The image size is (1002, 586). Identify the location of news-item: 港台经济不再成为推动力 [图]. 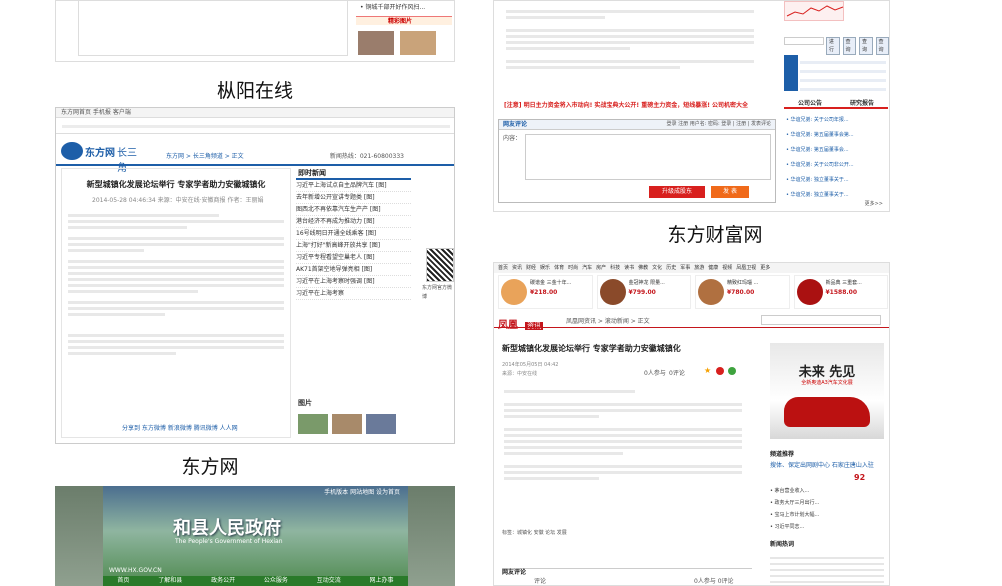
(353, 222).